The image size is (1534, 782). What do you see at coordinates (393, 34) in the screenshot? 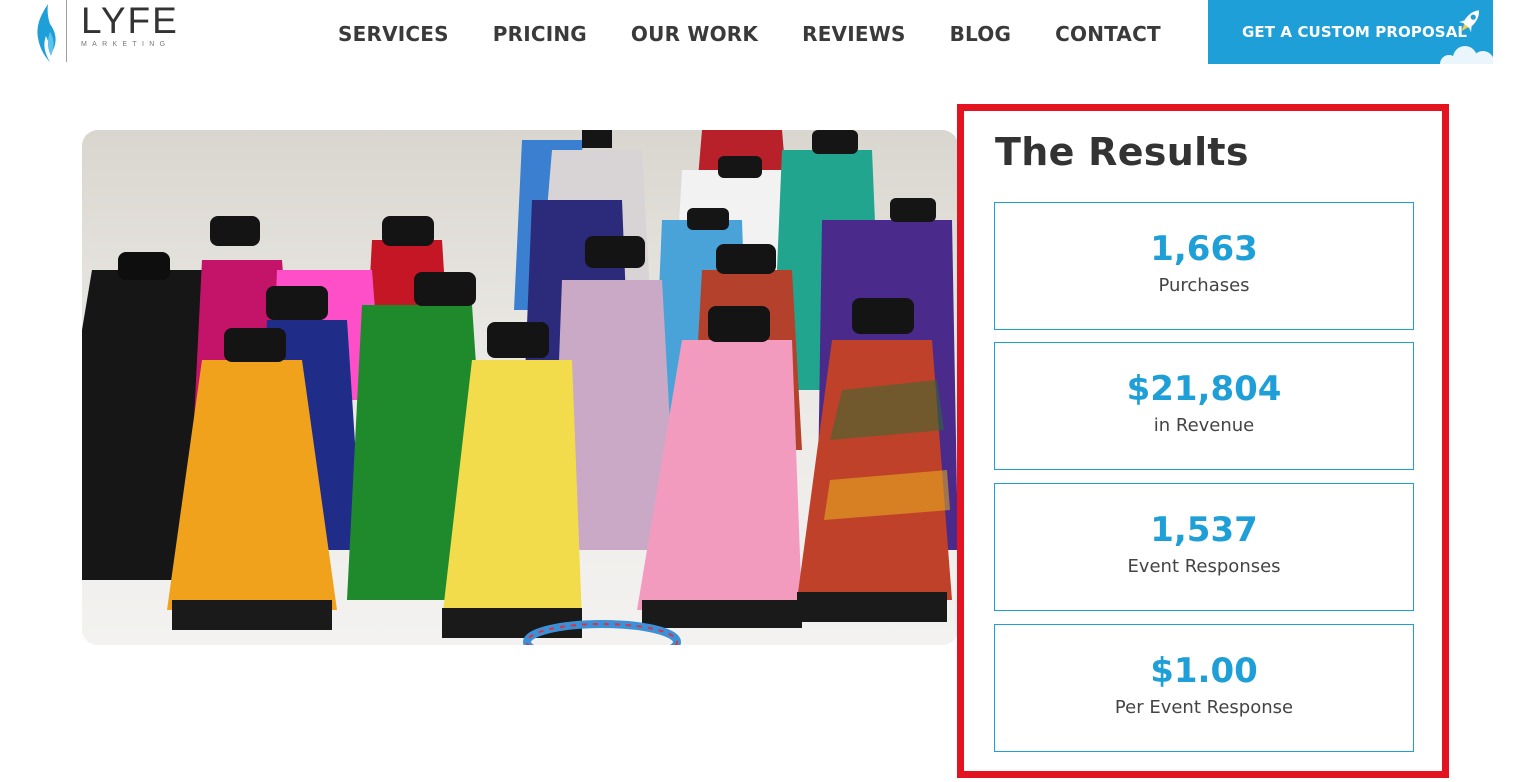
I see `nav-item-services: SERVICES` at bounding box center [393, 34].